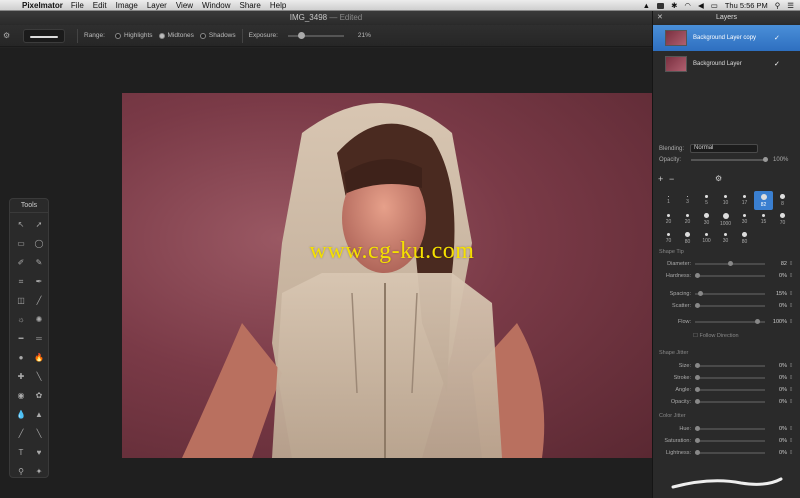  I want to click on brush-preset: 100, so click(706, 238).